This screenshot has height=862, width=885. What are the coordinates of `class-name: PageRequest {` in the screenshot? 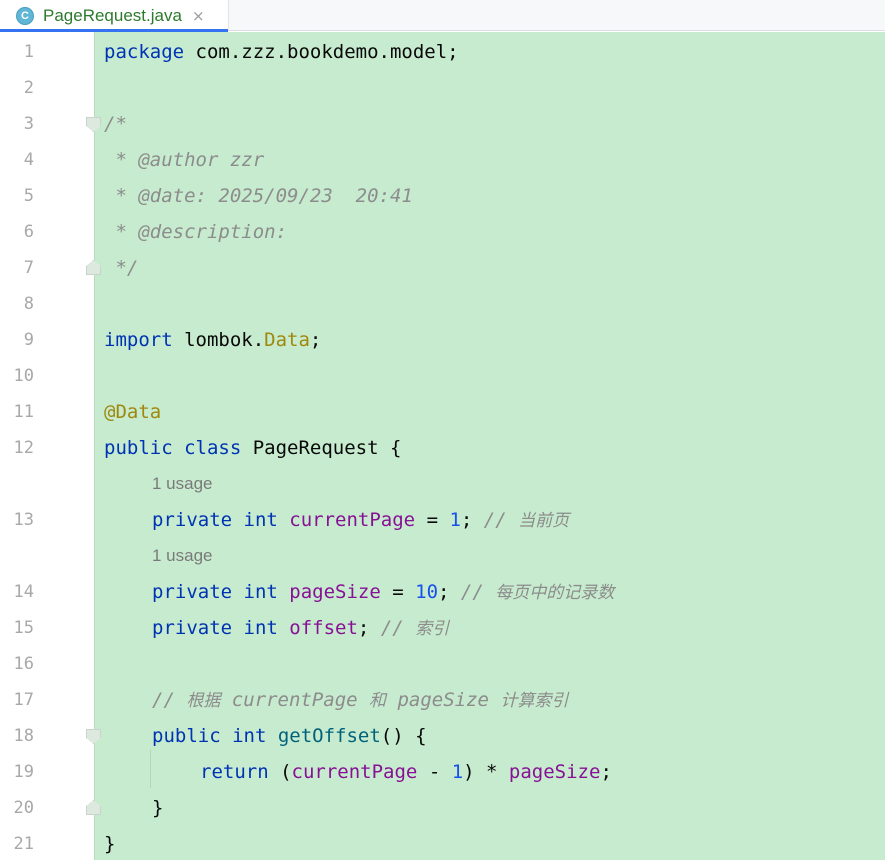 It's located at (321, 448).